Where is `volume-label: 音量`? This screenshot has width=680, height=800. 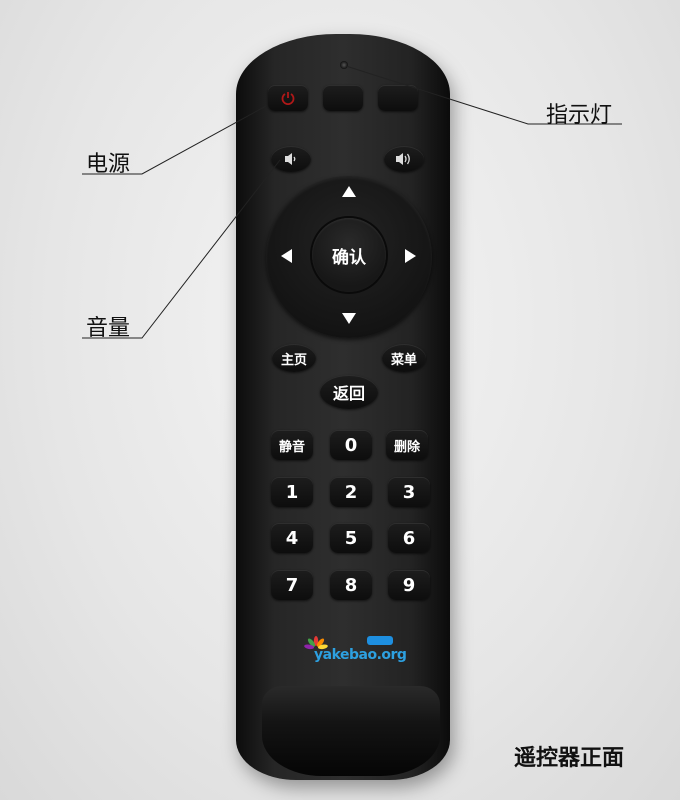 volume-label: 音量 is located at coordinates (108, 328).